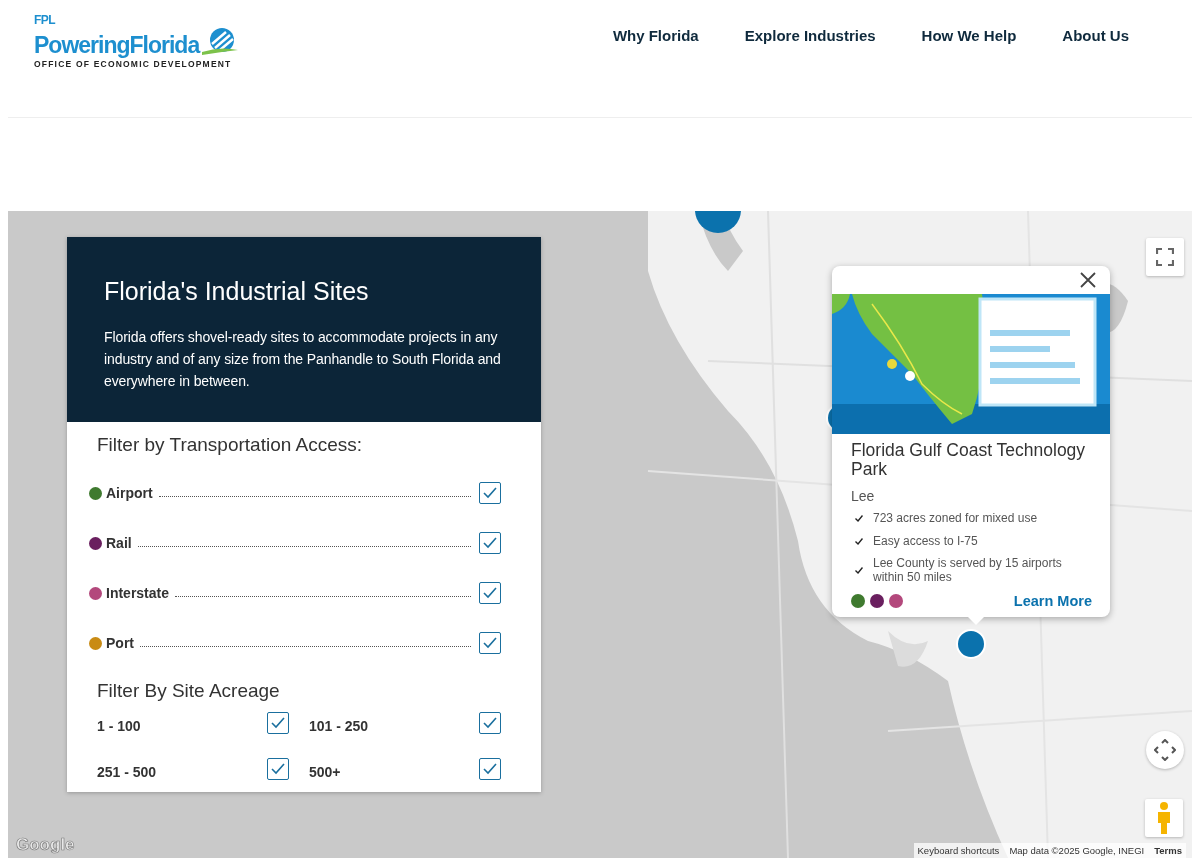  What do you see at coordinates (45, 20) in the screenshot?
I see `logo-brand: FPL` at bounding box center [45, 20].